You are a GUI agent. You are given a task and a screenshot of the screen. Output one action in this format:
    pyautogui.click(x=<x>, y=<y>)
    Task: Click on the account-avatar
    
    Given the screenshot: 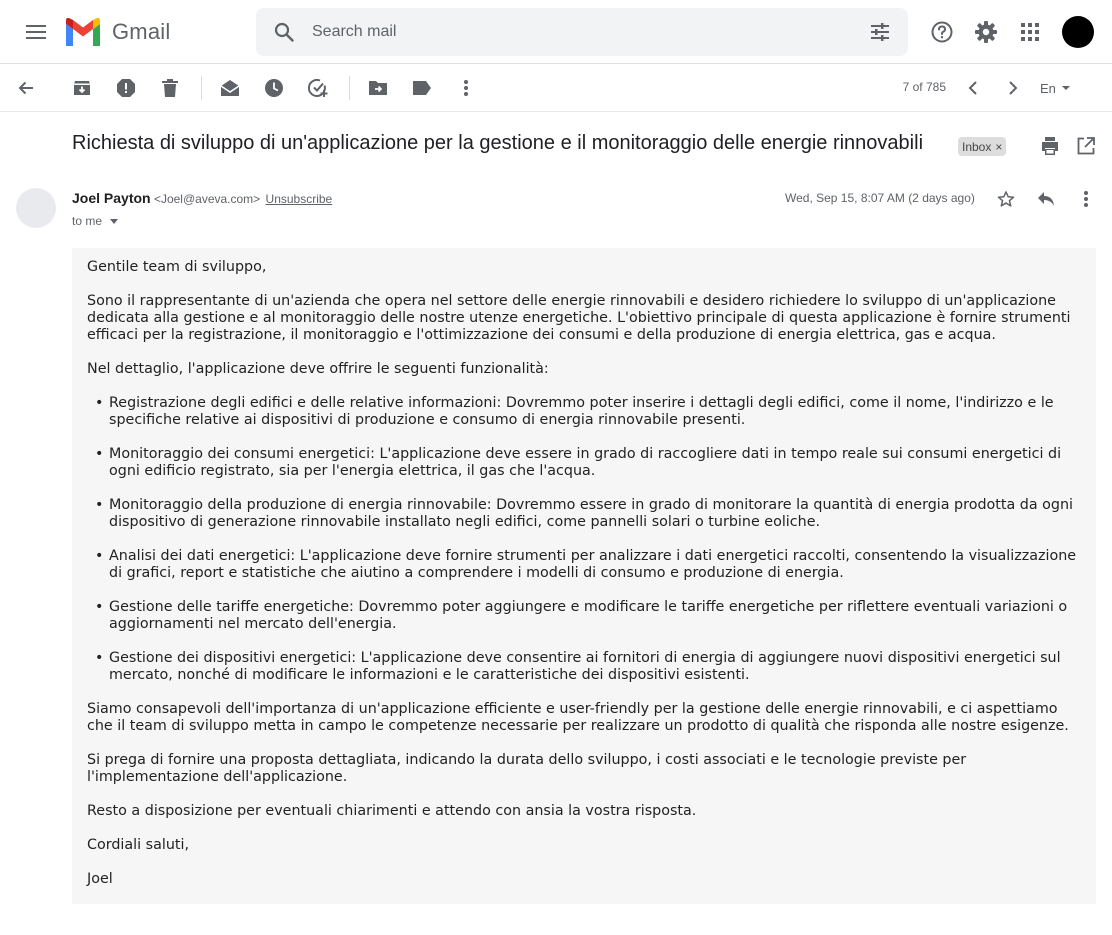 What is the action you would take?
    pyautogui.click(x=1078, y=32)
    